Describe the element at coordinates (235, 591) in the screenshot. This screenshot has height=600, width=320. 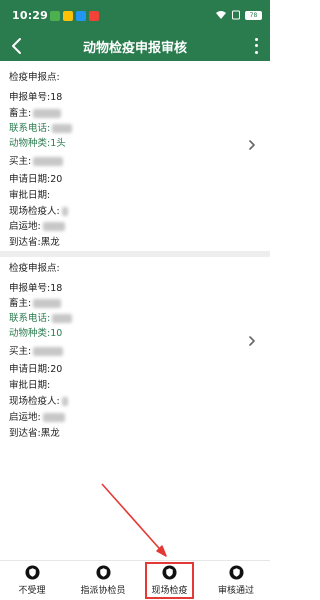
I see `tab-label: 审核通过` at that location.